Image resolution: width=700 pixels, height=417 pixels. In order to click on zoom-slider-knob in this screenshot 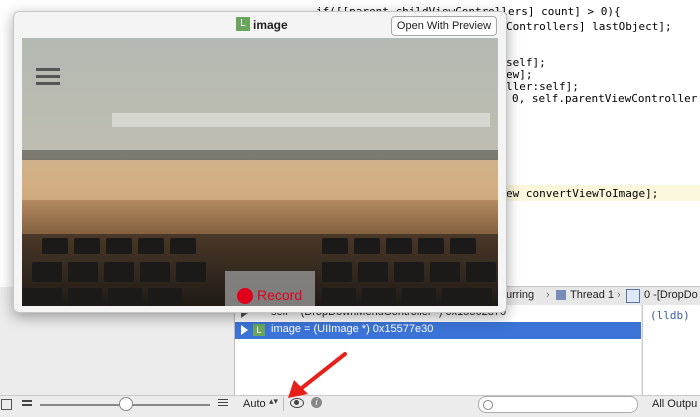, I will do `click(126, 404)`.